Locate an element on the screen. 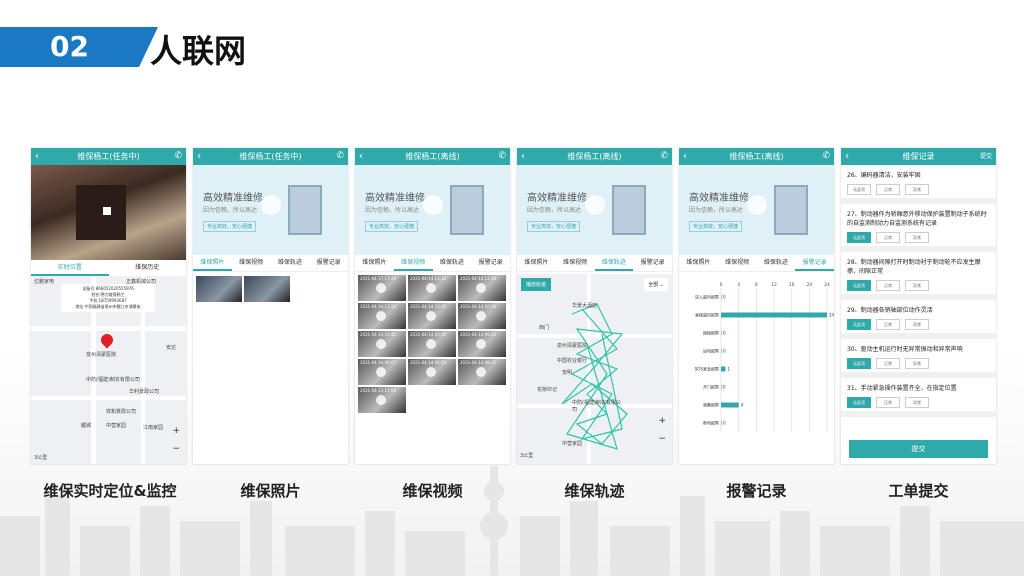 This screenshot has height=576, width=1024. bar-value-label: 0 is located at coordinates (724, 423).